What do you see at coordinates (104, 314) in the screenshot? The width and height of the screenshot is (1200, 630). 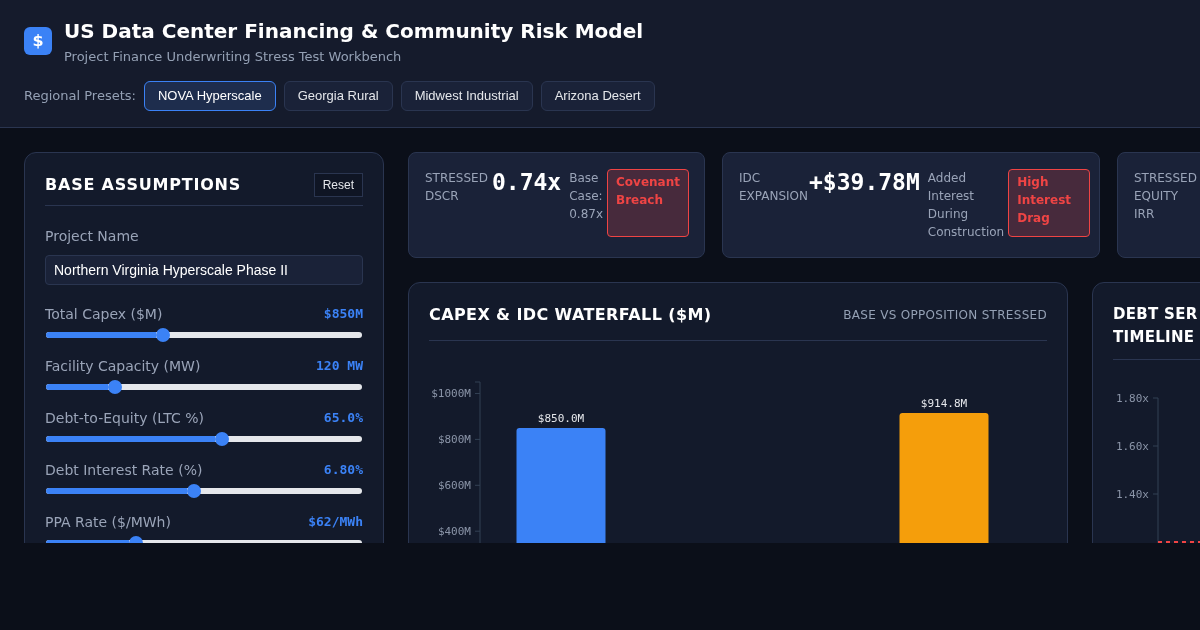 I see `slider-label: Total Capex ($M)` at bounding box center [104, 314].